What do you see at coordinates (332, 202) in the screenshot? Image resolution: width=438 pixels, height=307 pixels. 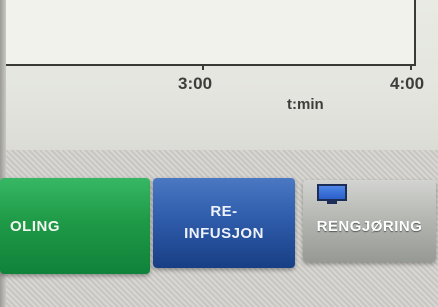 I see `monitor-stand-icon` at bounding box center [332, 202].